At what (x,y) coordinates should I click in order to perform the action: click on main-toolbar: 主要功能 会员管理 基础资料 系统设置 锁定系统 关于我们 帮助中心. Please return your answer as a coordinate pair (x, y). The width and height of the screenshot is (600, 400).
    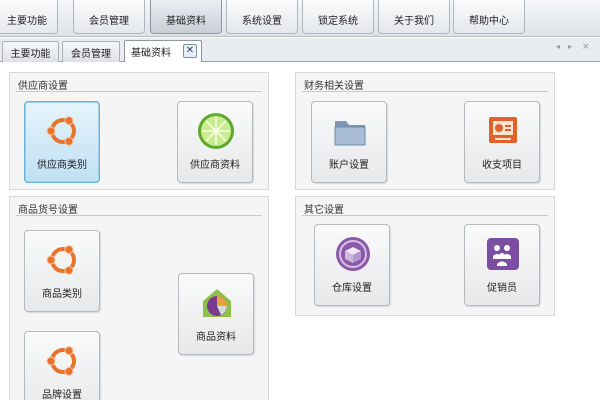
    Looking at the image, I should click on (300, 18).